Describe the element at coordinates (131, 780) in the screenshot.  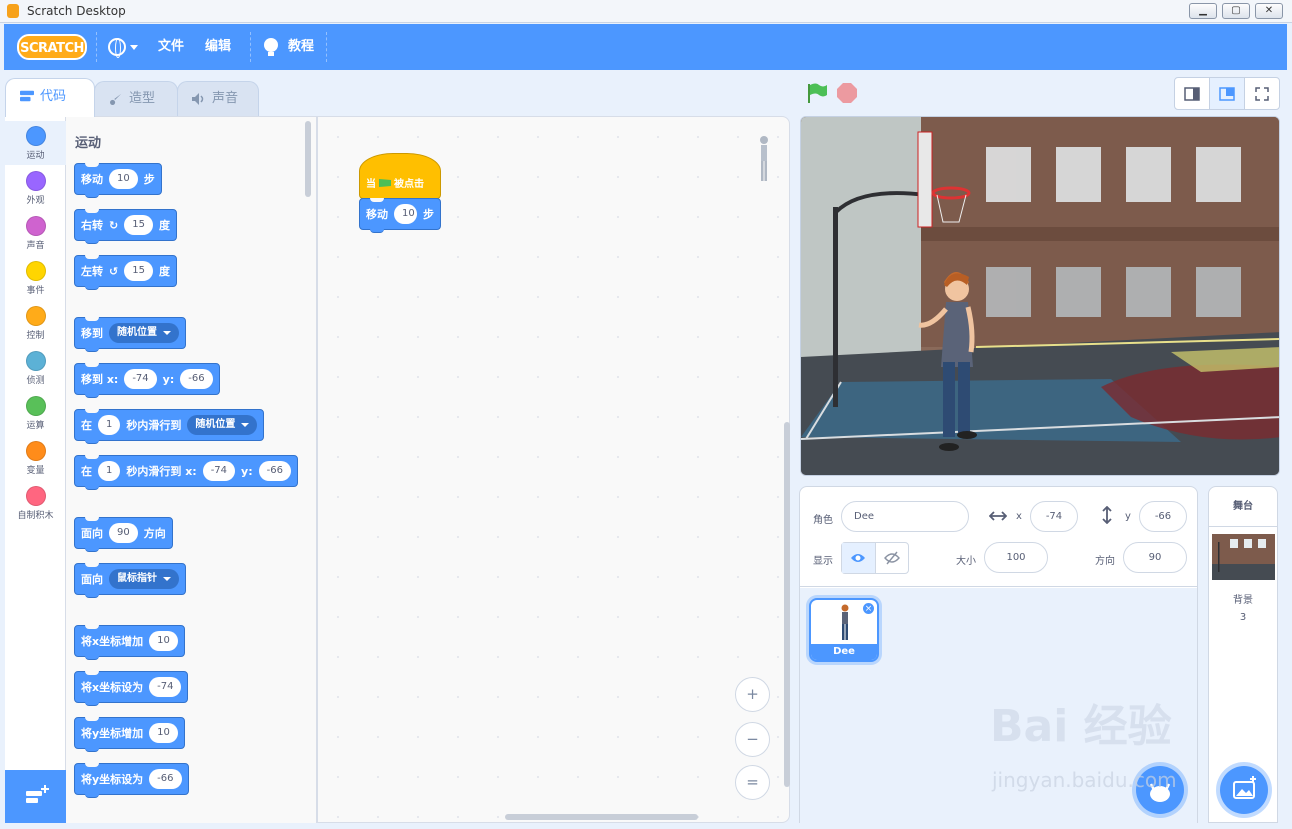
I see `block-set-y: 将y坐标设为 -66` at that location.